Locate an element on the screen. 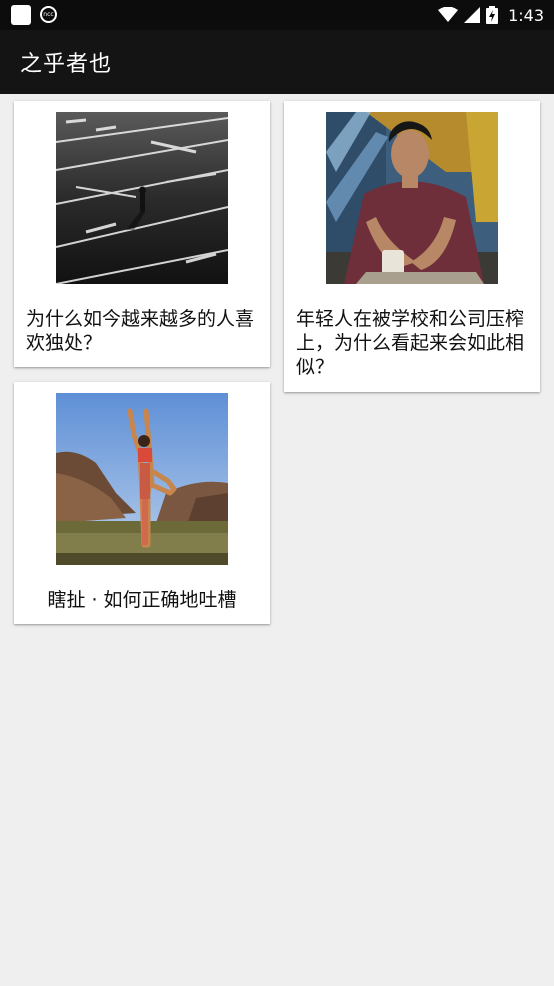 This screenshot has height=986, width=554. story-title: 年轻人在被学校和公司压榨上，为什么看起来会如此相似？ is located at coordinates (410, 343).